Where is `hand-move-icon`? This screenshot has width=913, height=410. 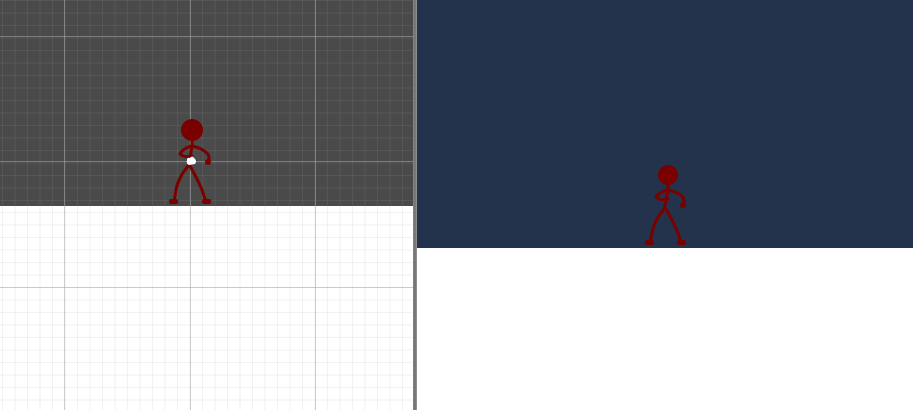 hand-move-icon is located at coordinates (191, 161).